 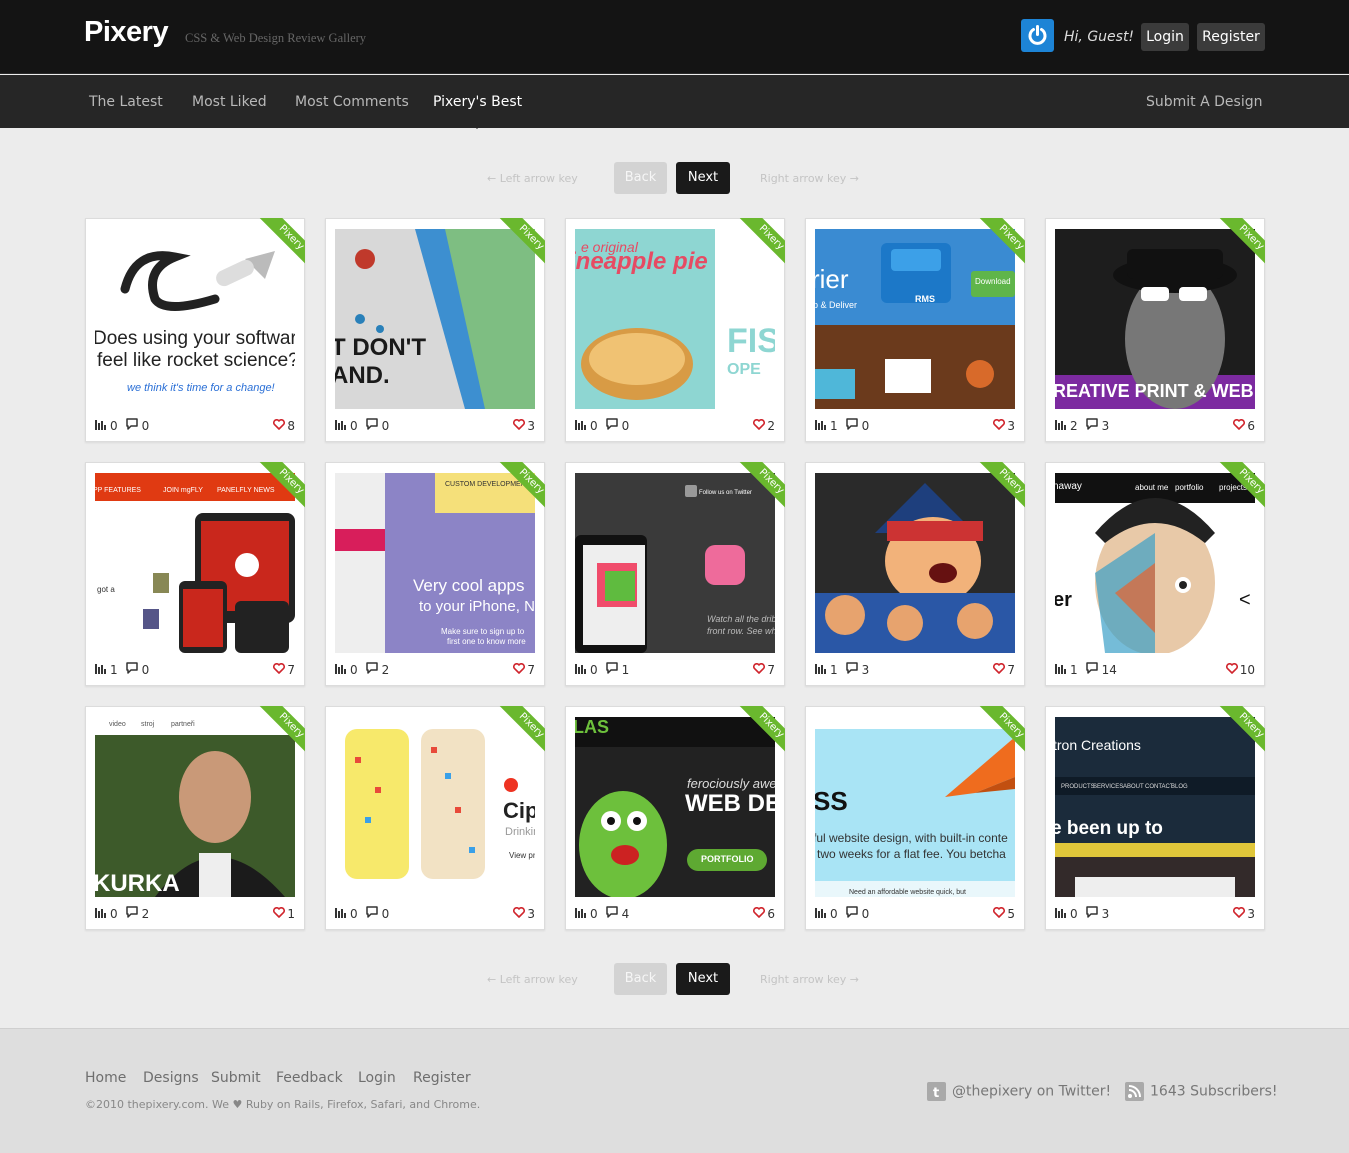 What do you see at coordinates (993, 281) in the screenshot?
I see `thumbnail-text: Download` at bounding box center [993, 281].